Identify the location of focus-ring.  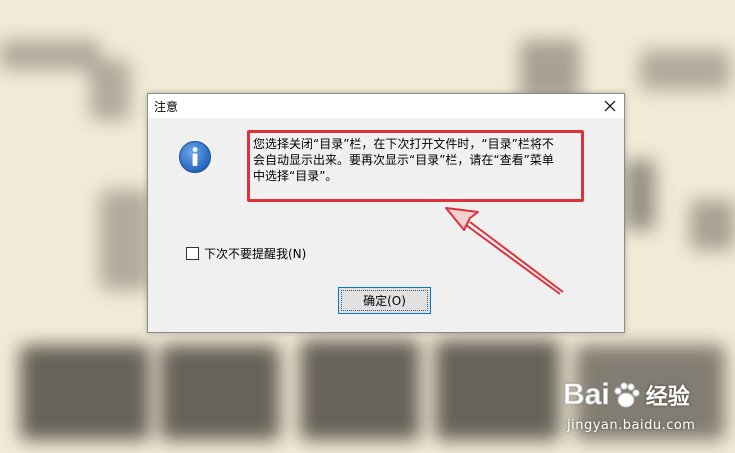
(384, 300).